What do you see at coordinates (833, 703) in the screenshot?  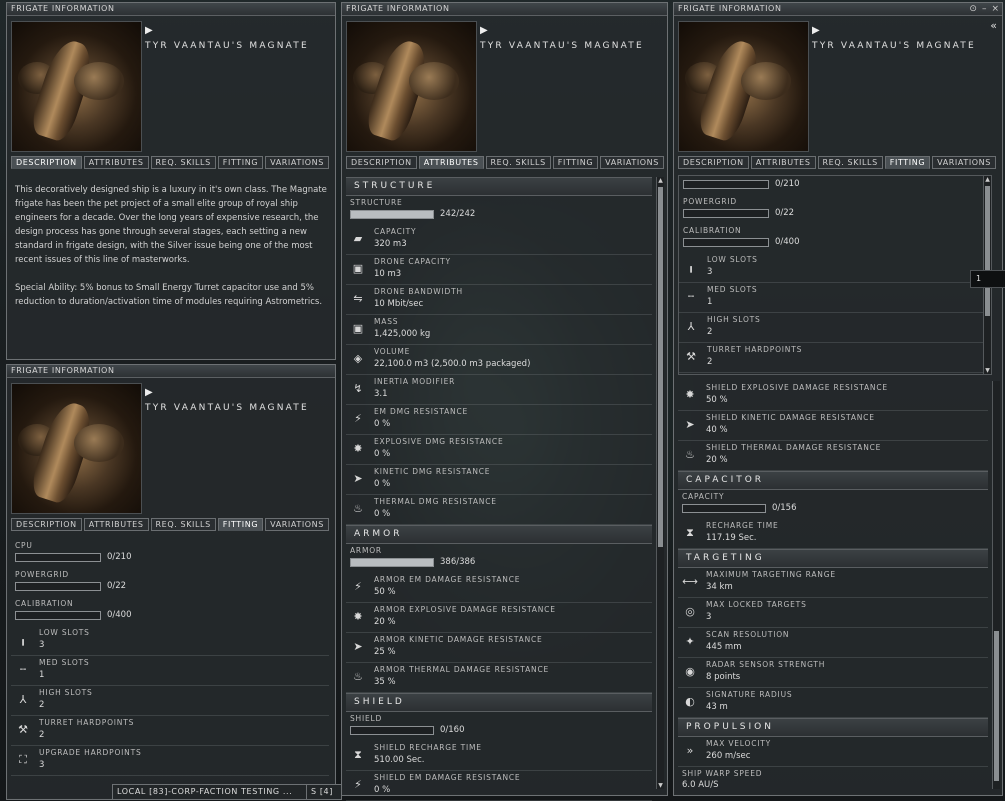 I see `attribute-row: ◐ SIGNATURE RADIUS 43 m` at bounding box center [833, 703].